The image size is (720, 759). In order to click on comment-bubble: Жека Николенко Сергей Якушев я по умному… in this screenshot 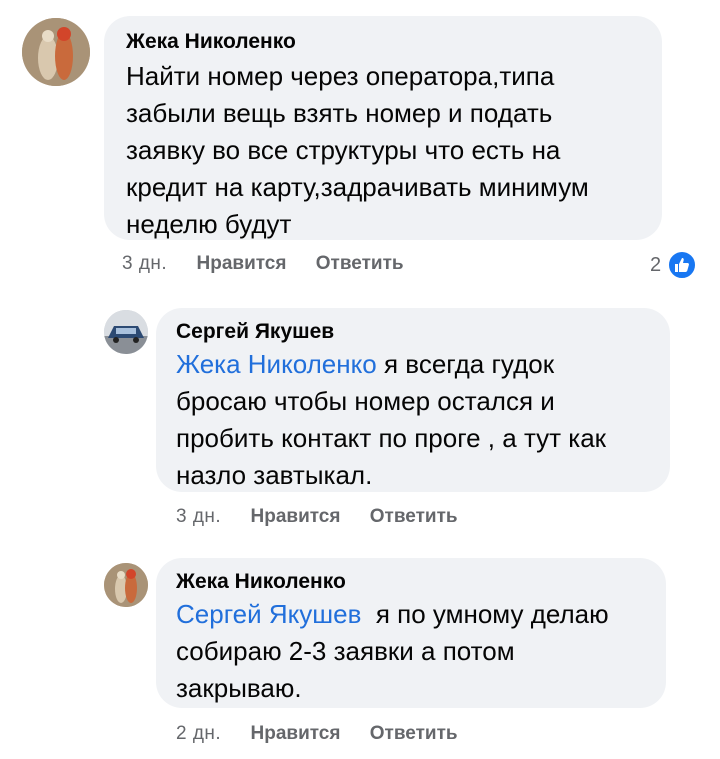, I will do `click(411, 633)`.